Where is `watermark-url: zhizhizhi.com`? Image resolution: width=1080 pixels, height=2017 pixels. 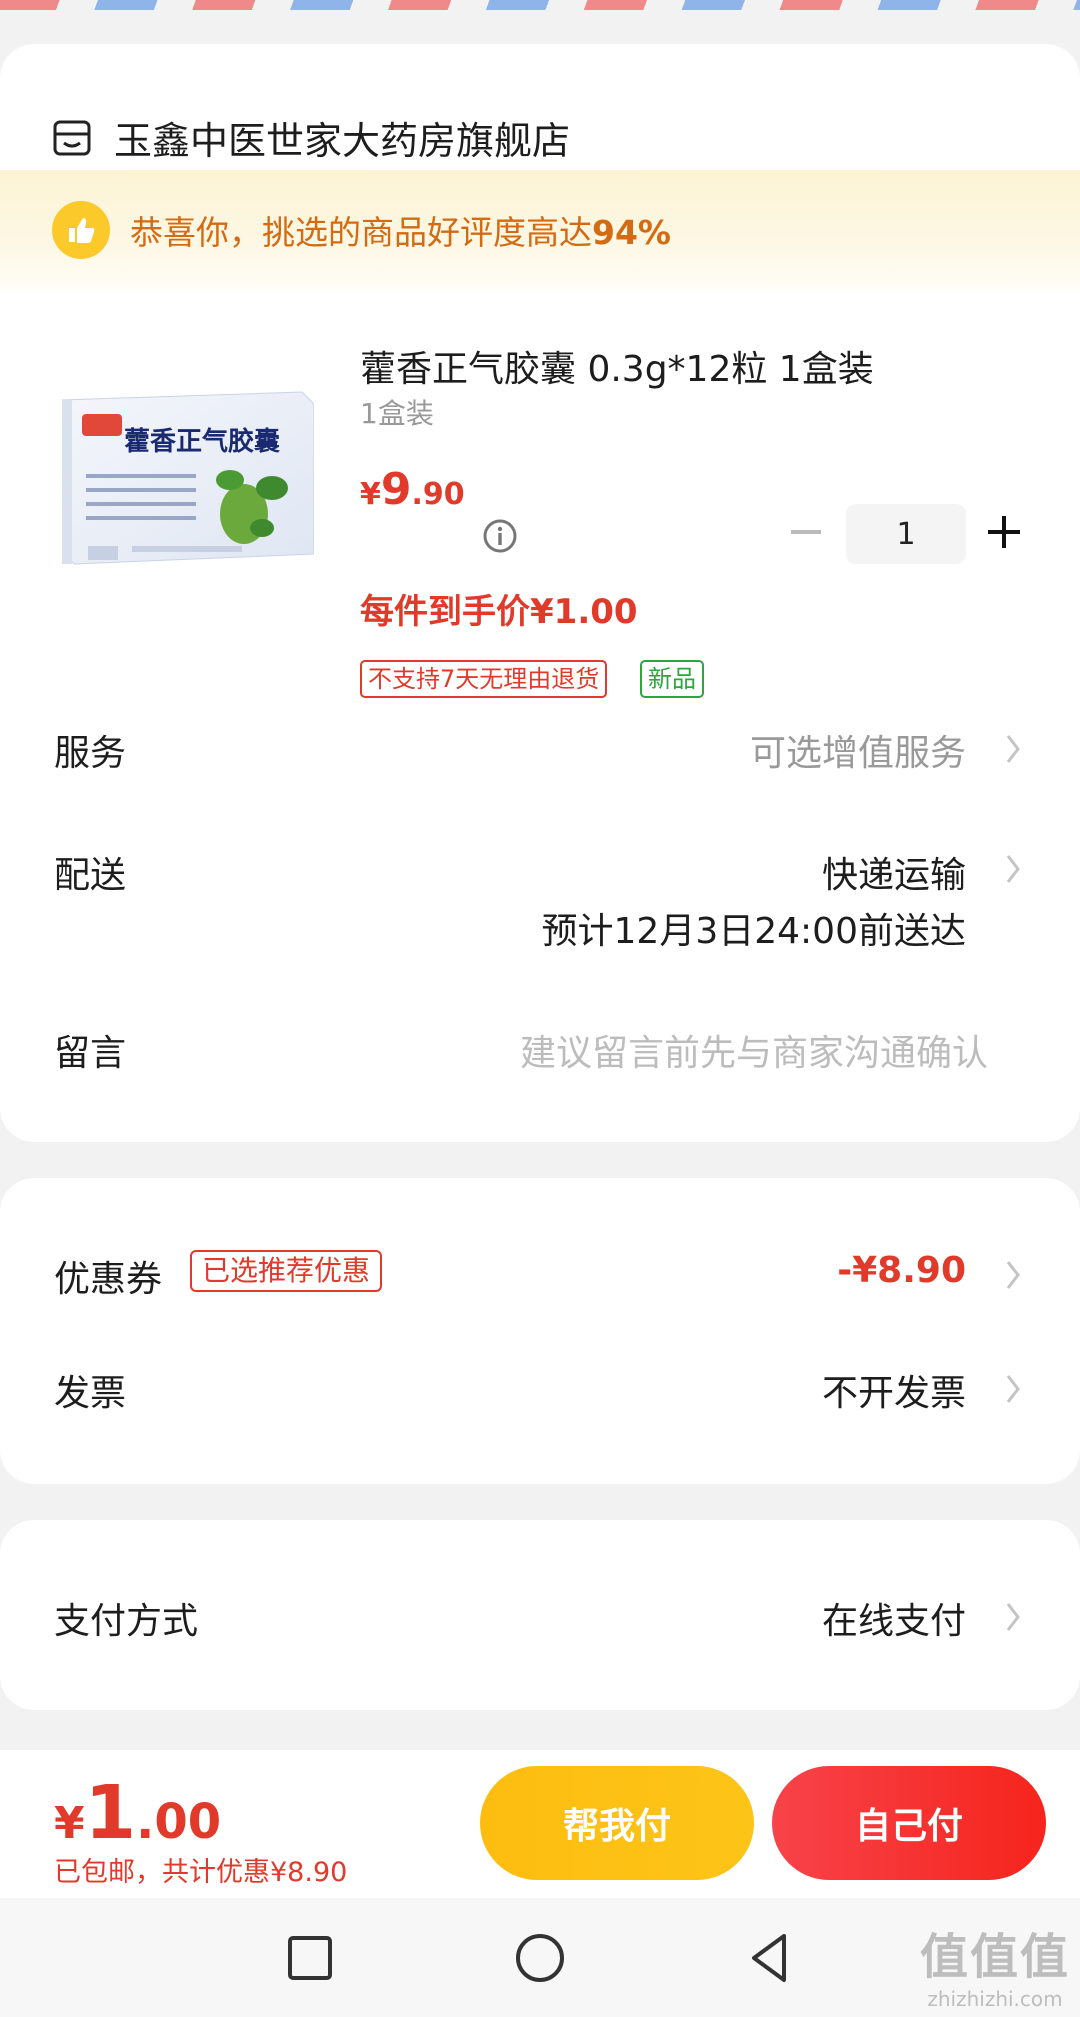 watermark-url: zhizhizhi.com is located at coordinates (995, 1999).